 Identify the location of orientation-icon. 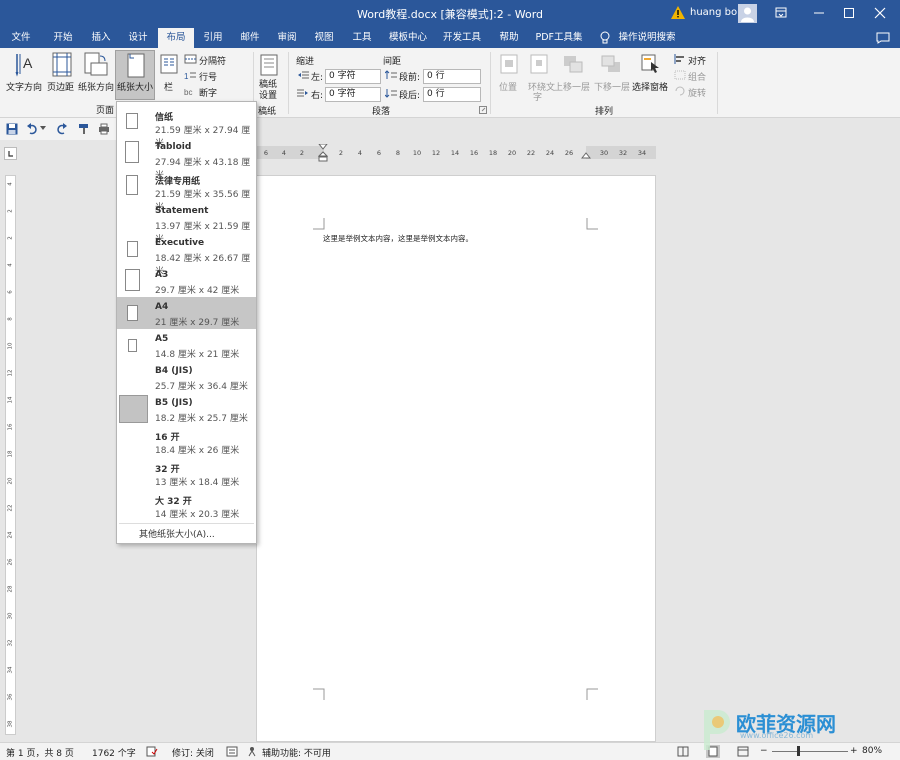
(96, 65).